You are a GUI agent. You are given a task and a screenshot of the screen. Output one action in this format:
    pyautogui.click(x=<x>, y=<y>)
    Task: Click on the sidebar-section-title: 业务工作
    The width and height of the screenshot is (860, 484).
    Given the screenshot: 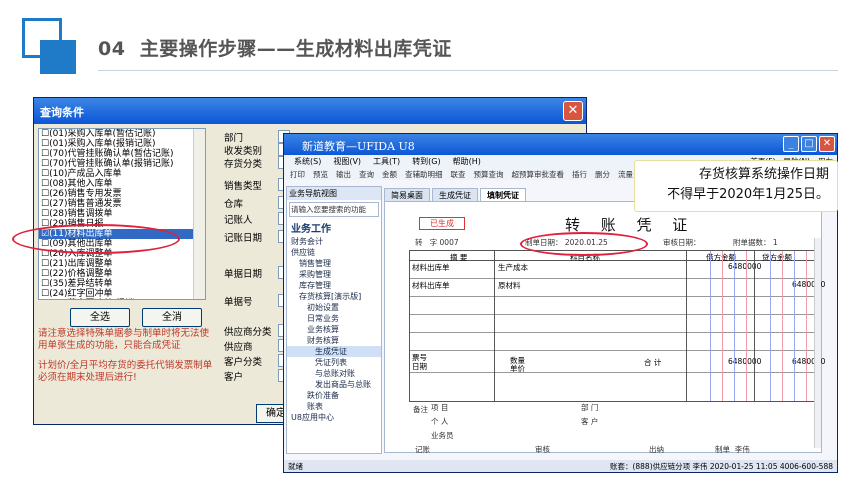 What is the action you would take?
    pyautogui.click(x=311, y=229)
    